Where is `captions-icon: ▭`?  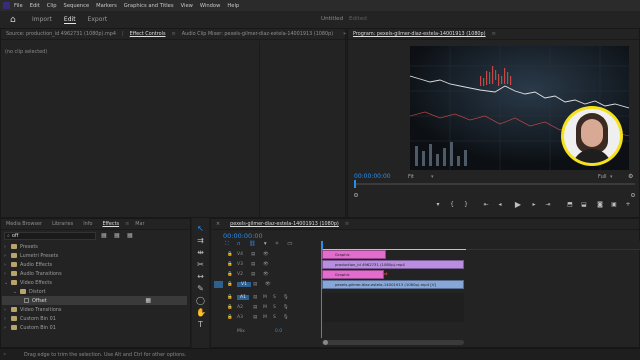
captions-icon: ▭ is located at coordinates (289, 244).